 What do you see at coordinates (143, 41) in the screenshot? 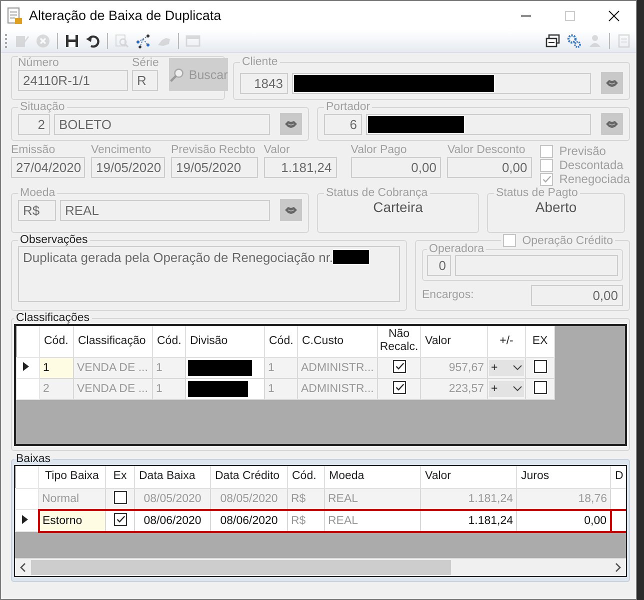
I see `nodes-icon` at bounding box center [143, 41].